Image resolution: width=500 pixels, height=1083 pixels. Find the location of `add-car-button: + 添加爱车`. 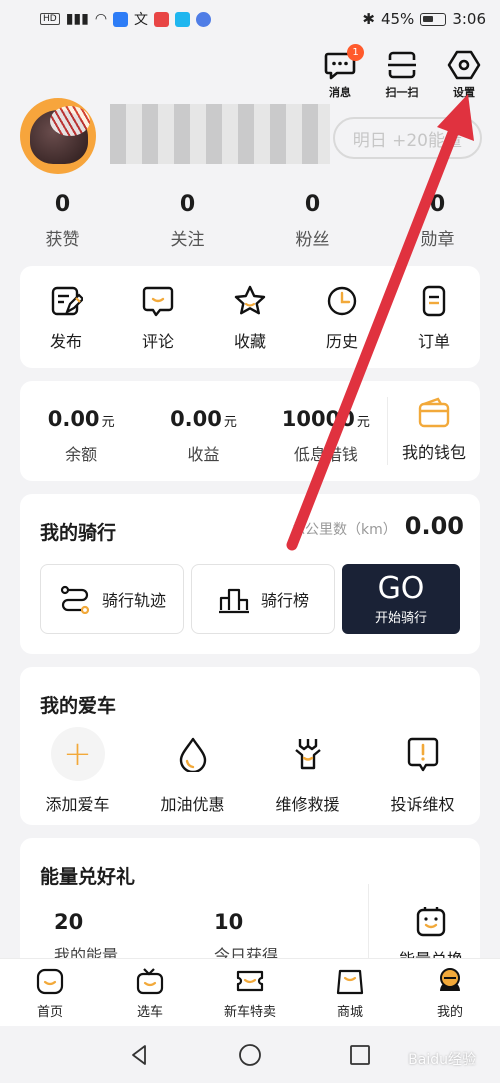

add-car-button: + 添加爱车 is located at coordinates (77, 771).